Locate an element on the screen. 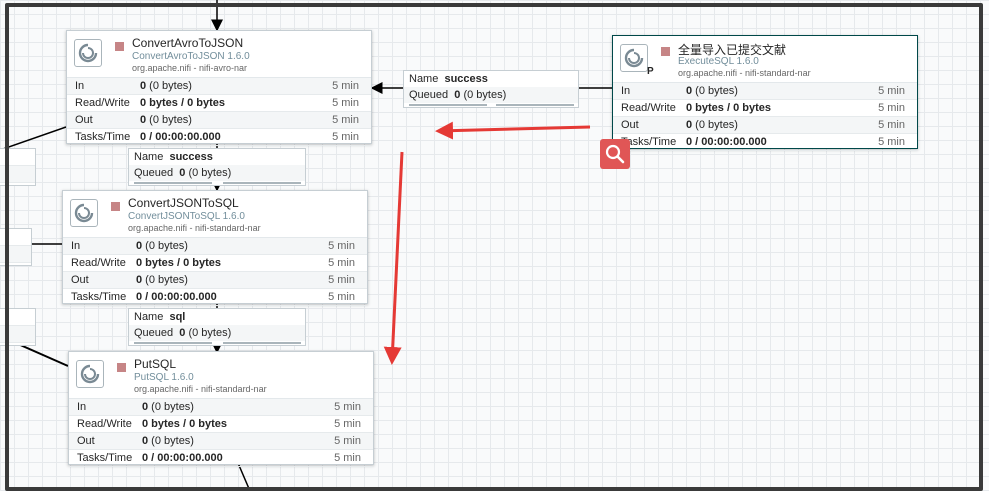 The image size is (989, 491). connection-label-success-exec: Name success Queued 0 (0 bytes) is located at coordinates (491, 89).